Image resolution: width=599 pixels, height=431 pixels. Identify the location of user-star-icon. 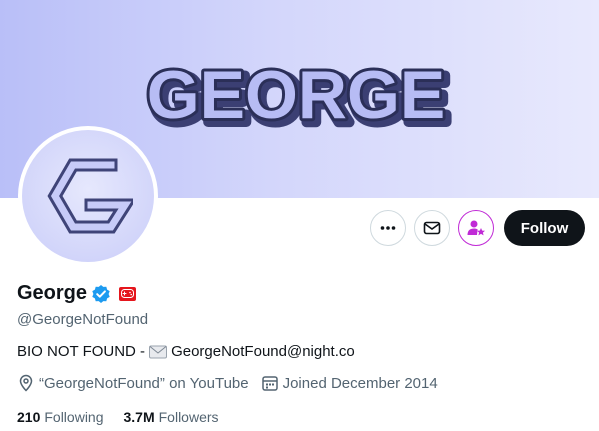
(476, 228).